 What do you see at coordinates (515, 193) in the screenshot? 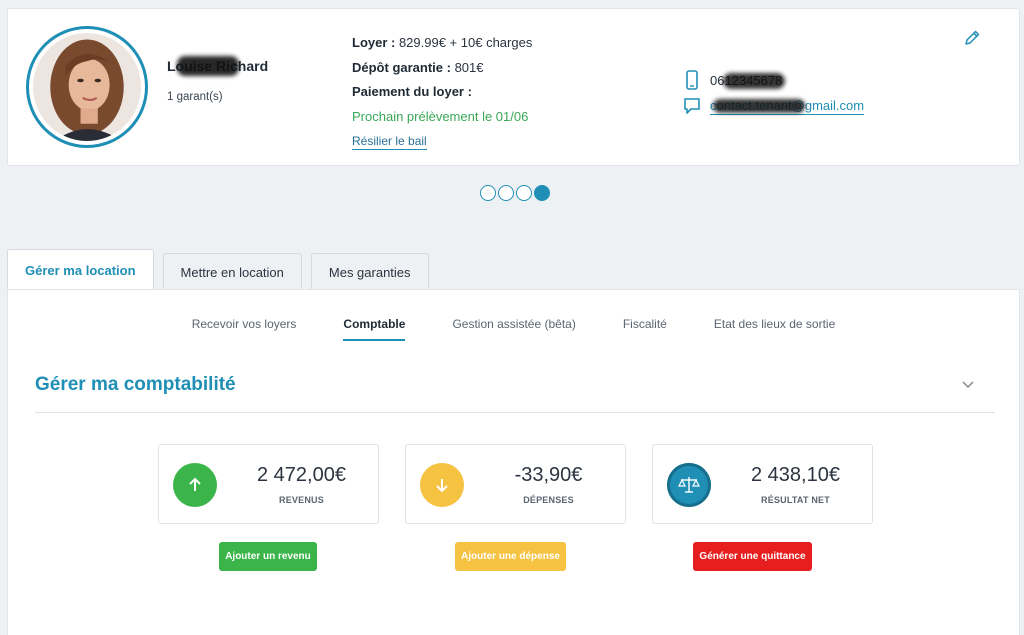
I see `carousel-pagination` at bounding box center [515, 193].